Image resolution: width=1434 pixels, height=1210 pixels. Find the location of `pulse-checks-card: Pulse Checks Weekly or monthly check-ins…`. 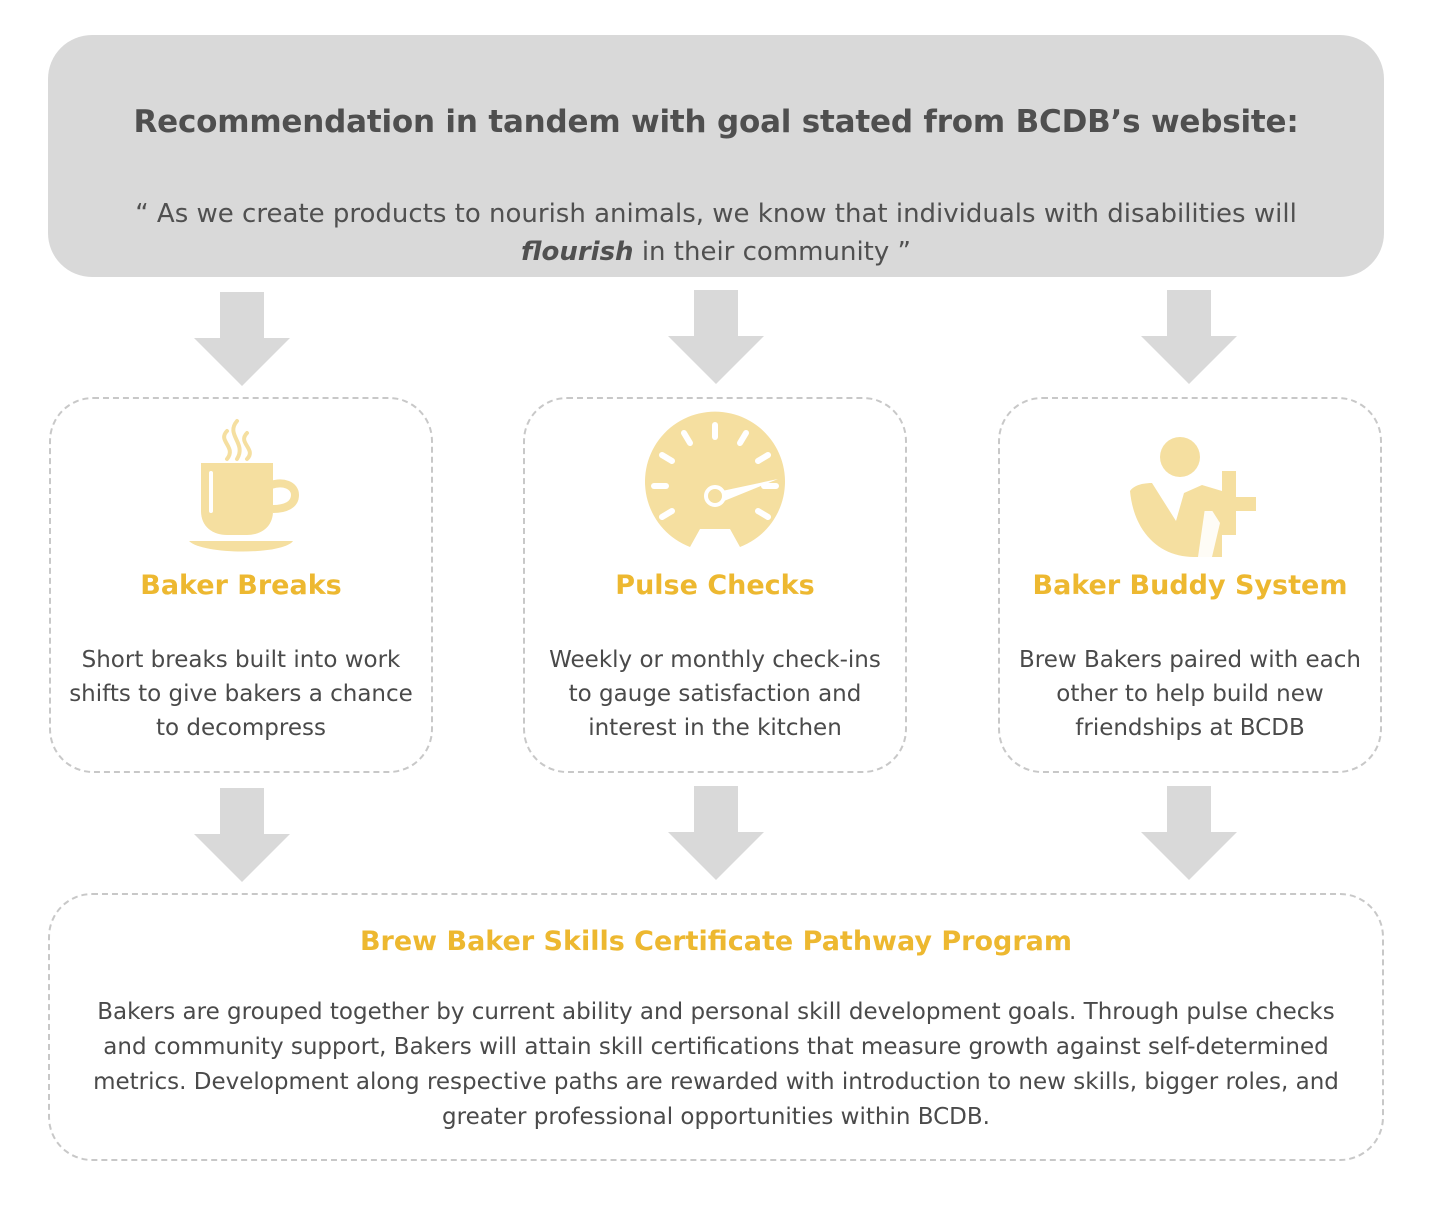

pulse-checks-card: Pulse Checks Weekly or monthly check-ins… is located at coordinates (715, 585).